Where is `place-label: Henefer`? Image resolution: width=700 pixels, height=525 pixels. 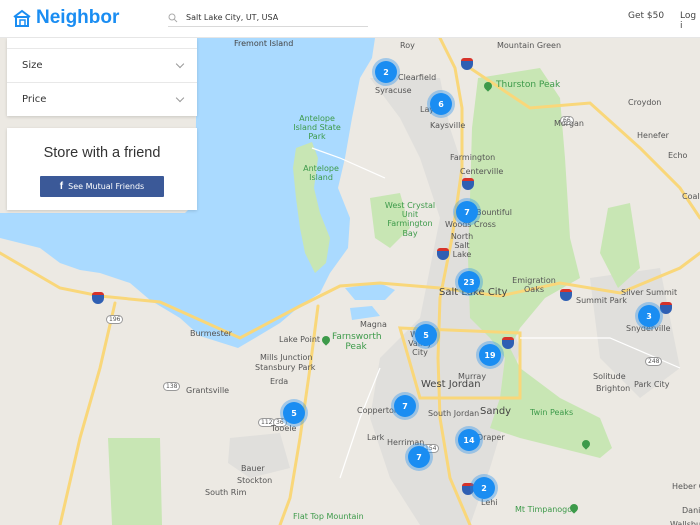 place-label: Henefer is located at coordinates (653, 135).